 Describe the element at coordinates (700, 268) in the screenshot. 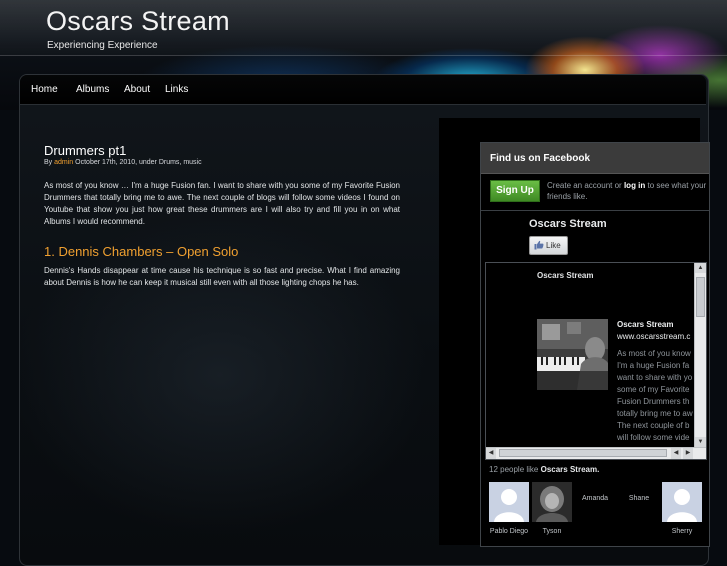

I see `arrow-up-icon: ▲` at that location.